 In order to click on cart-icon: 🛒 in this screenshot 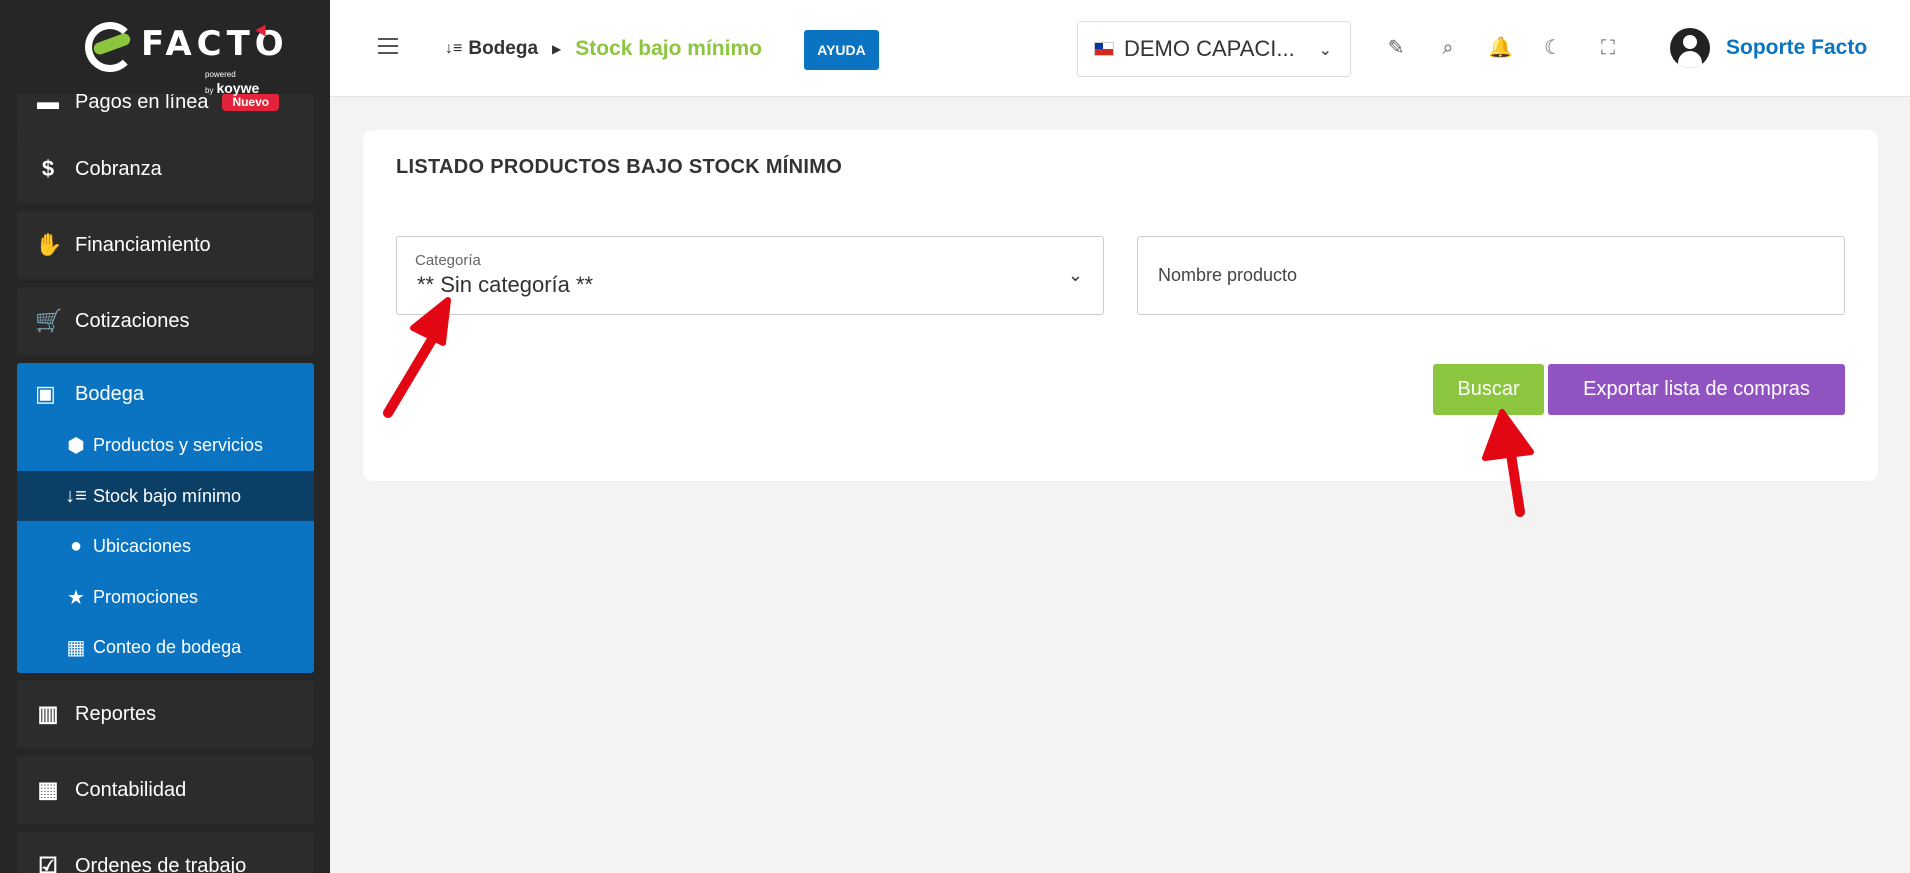, I will do `click(49, 320)`.